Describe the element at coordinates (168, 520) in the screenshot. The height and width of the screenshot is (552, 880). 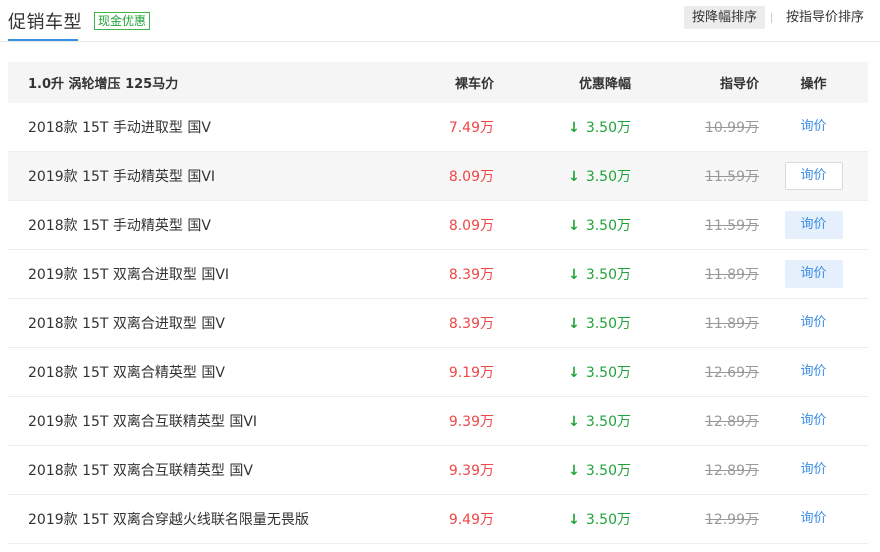
I see `model-name: 2019款 15T 双离合穿越火线联名限量无畏版` at that location.